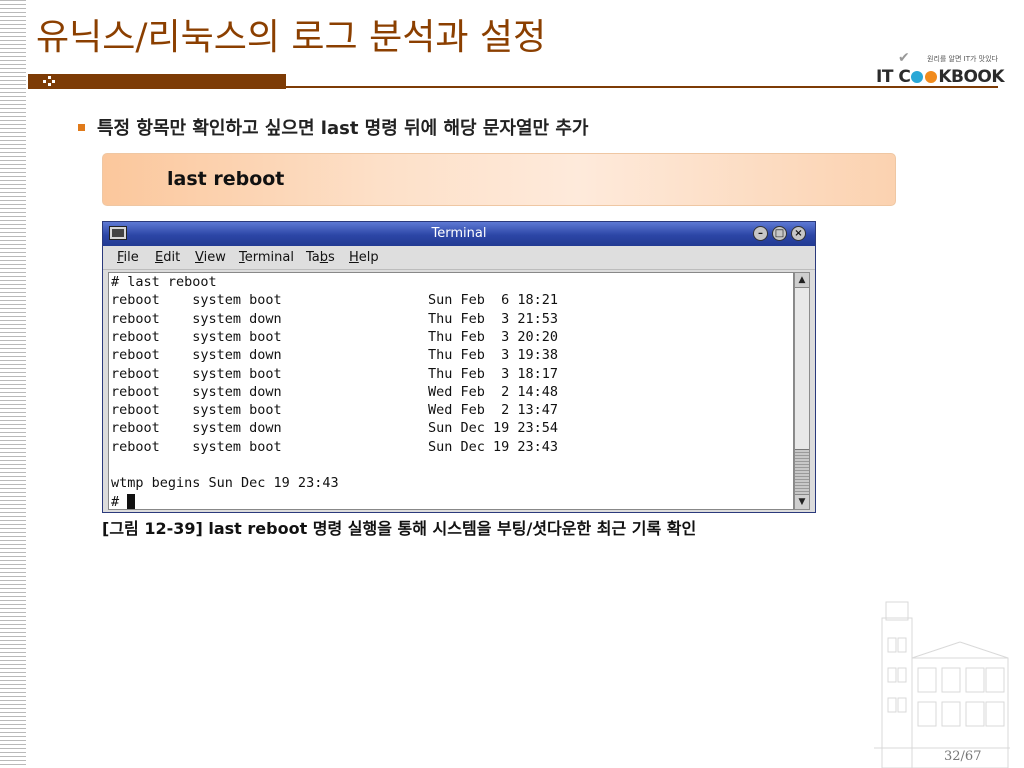  I want to click on terminal-line: reboot system boot Wed Feb 2 13:47, so click(335, 410).